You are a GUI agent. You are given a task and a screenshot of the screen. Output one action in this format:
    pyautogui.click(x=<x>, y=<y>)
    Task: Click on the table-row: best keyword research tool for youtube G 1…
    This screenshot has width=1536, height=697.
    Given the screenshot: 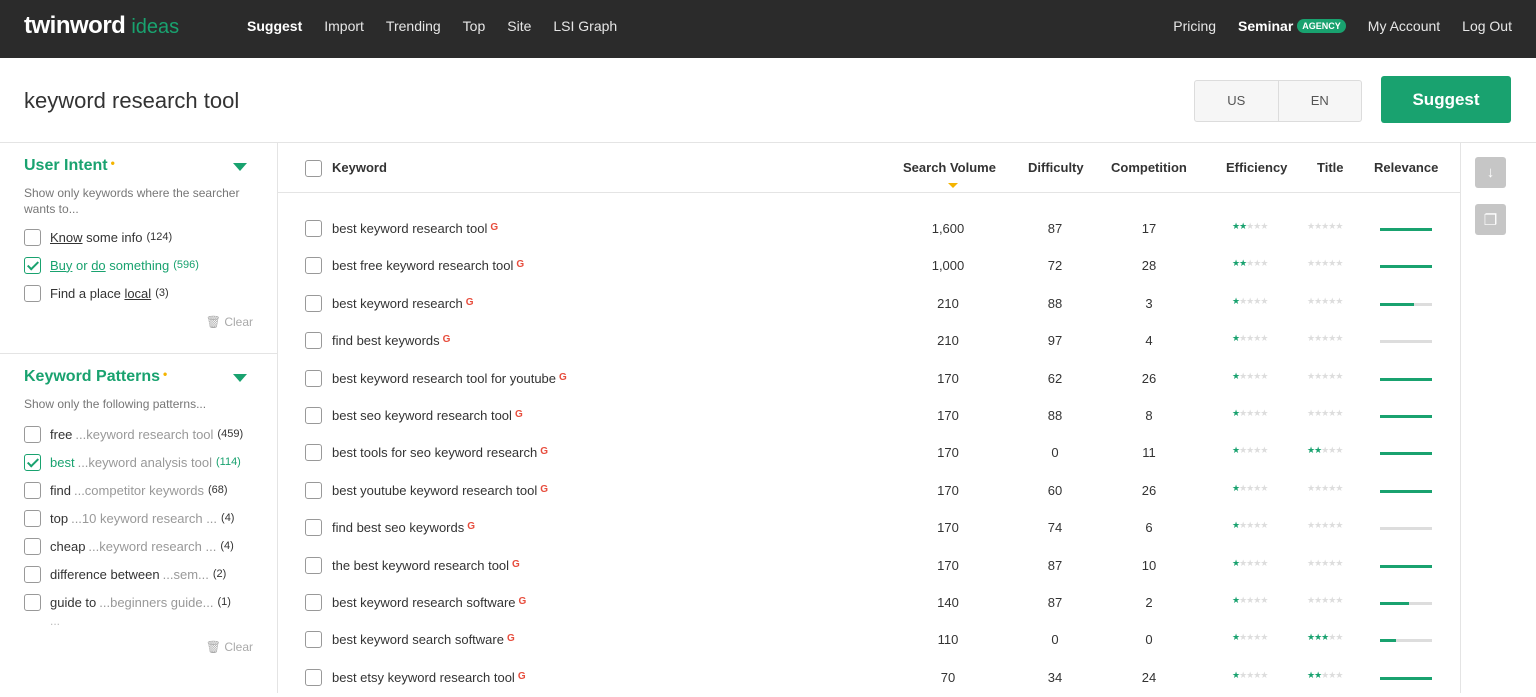 What is the action you would take?
    pyautogui.click(x=869, y=379)
    